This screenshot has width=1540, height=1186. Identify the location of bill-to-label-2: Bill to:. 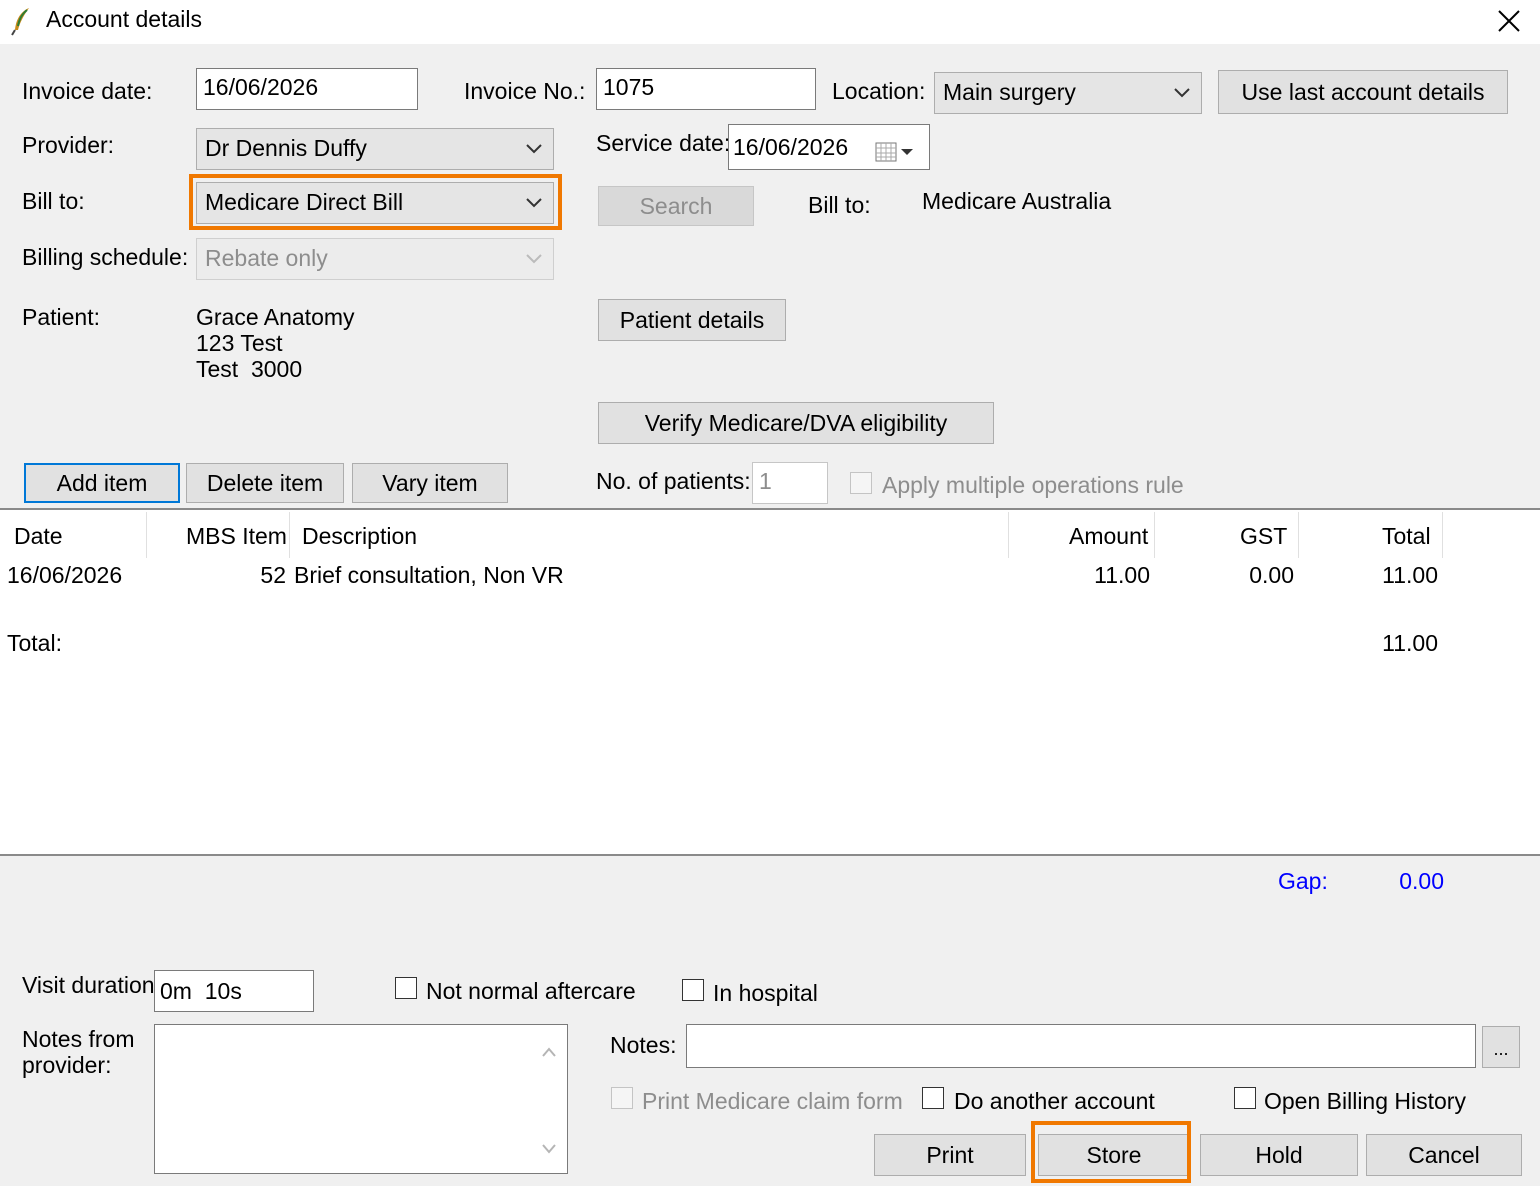
(839, 205).